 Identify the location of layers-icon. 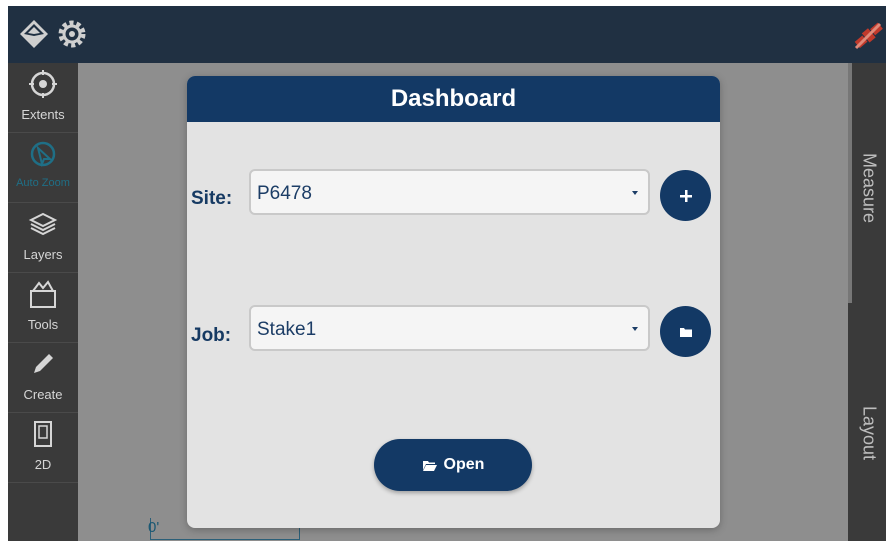
(43, 224).